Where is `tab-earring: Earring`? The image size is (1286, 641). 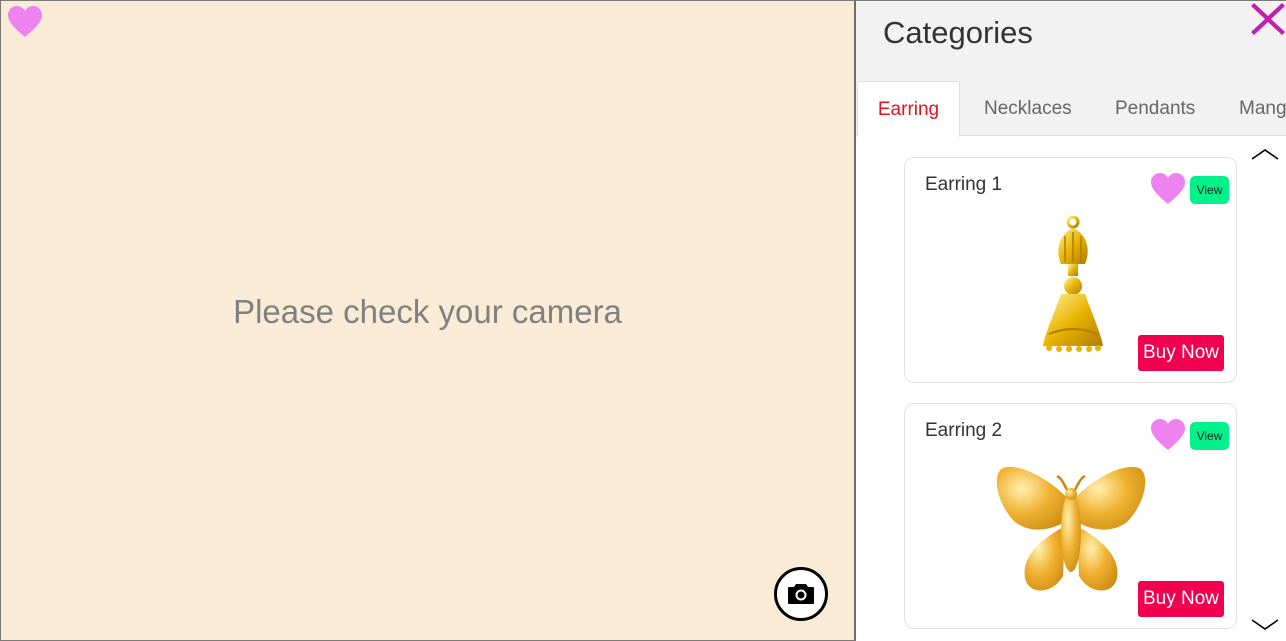 tab-earring: Earring is located at coordinates (908, 109).